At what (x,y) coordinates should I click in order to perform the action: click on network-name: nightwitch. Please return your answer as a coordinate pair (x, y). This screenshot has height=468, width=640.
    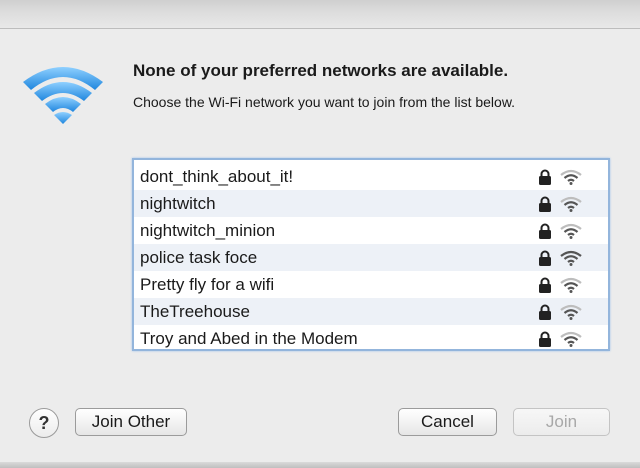
    Looking at the image, I should click on (178, 203).